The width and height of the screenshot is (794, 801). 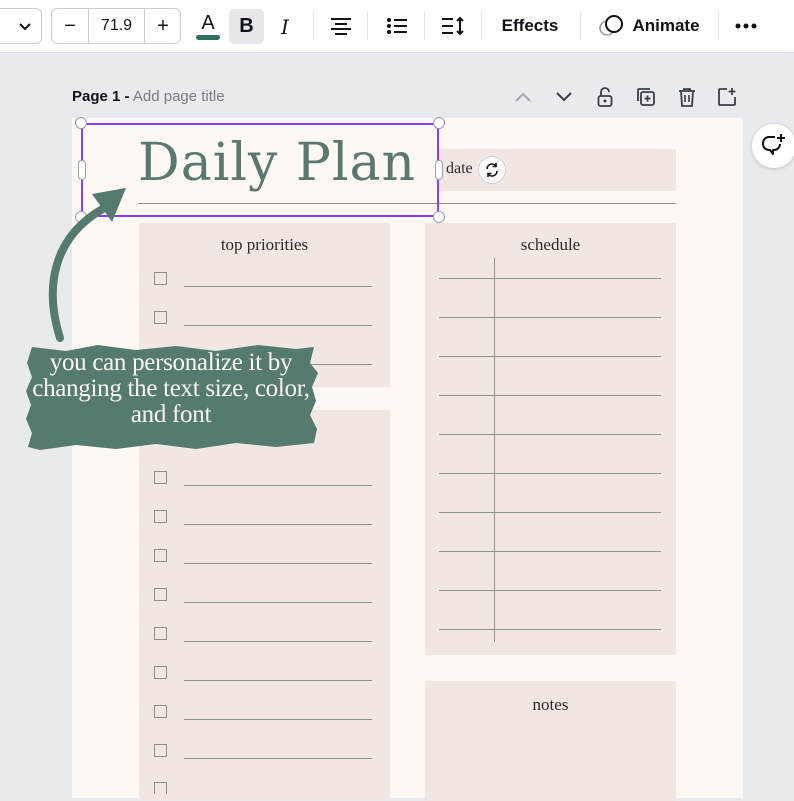 I want to click on line-spacing-icon, so click(x=453, y=26).